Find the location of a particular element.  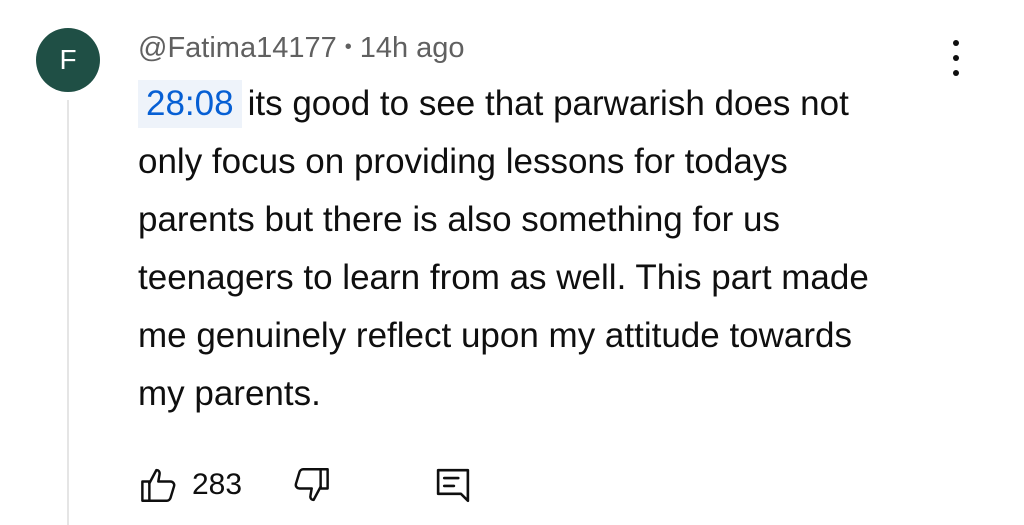

thread-line is located at coordinates (68, 312).